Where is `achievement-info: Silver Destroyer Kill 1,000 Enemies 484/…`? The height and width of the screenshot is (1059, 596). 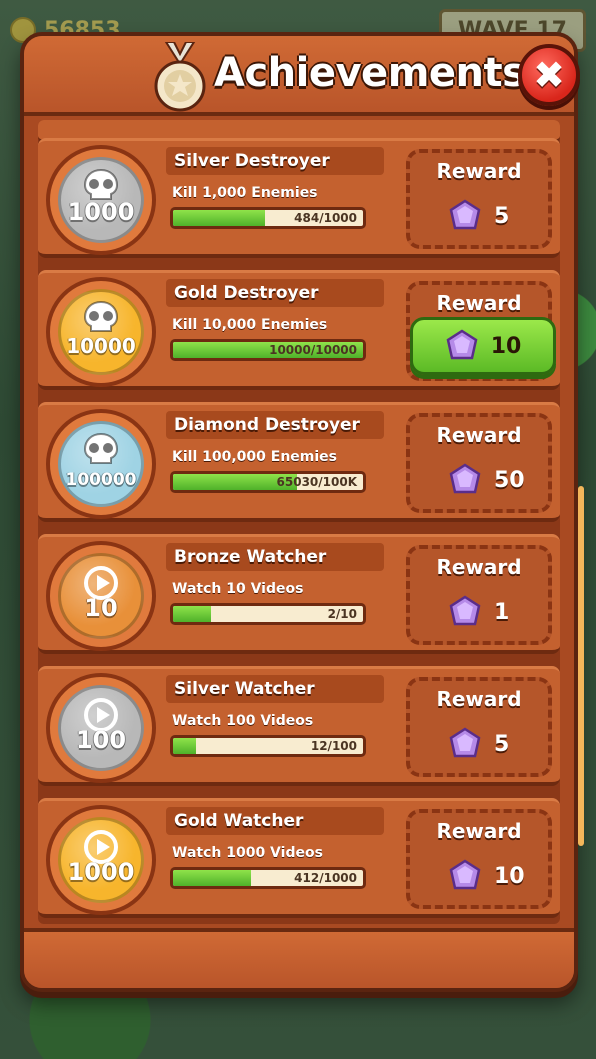 achievement-info: Silver Destroyer Kill 1,000 Enemies 484/… is located at coordinates (275, 188).